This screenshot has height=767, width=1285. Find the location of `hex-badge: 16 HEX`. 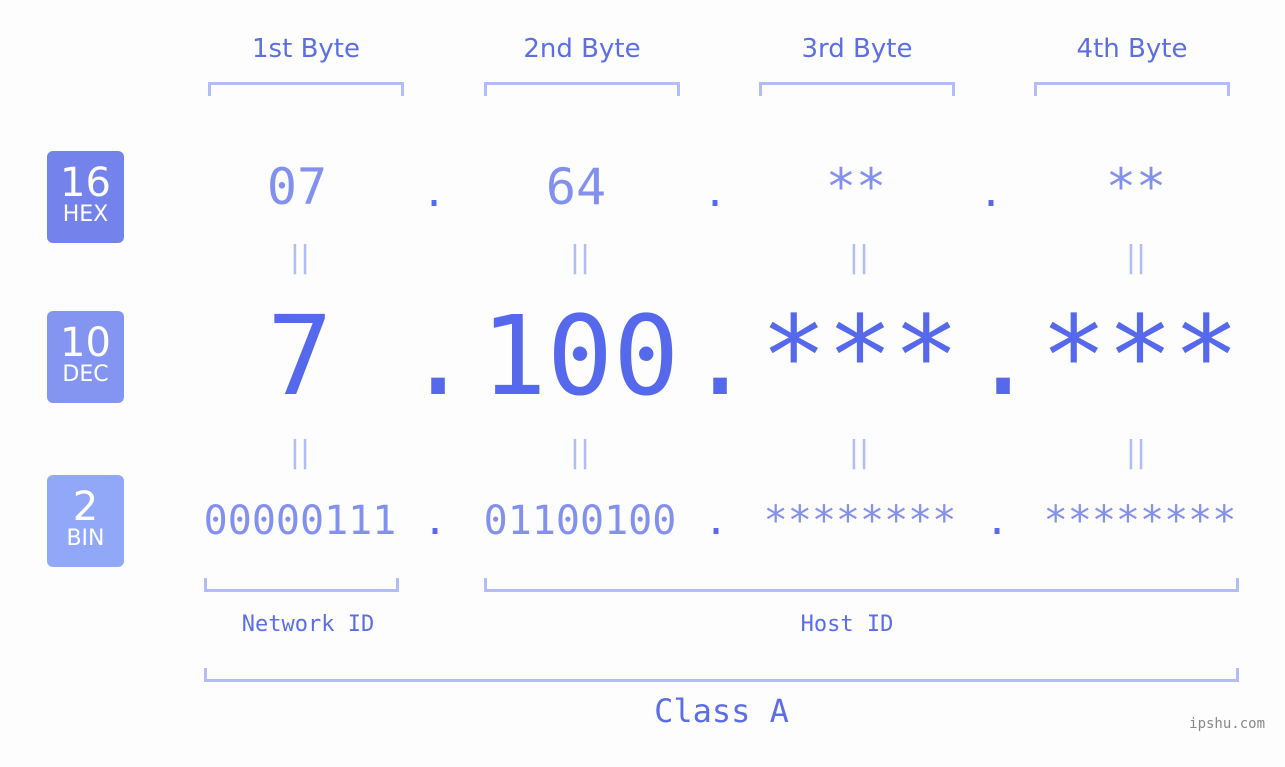

hex-badge: 16 HEX is located at coordinates (85, 197).